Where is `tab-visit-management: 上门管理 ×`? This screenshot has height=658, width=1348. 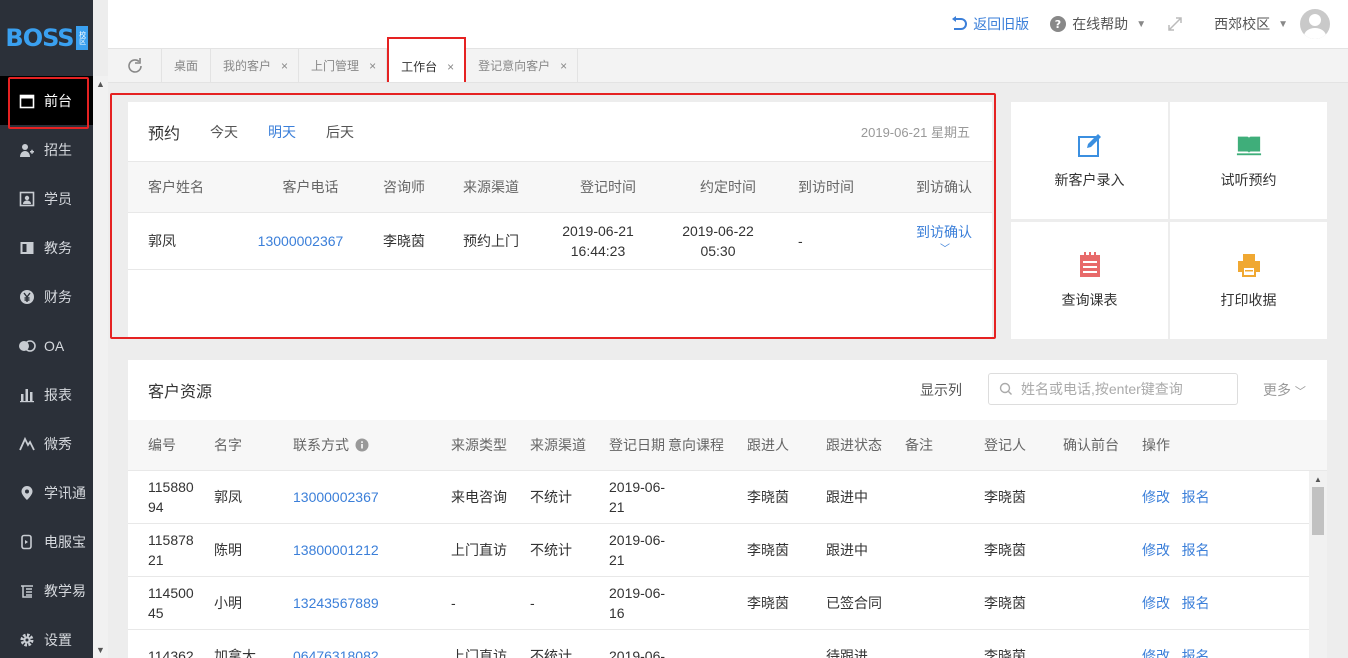 tab-visit-management: 上门管理 × is located at coordinates (343, 65).